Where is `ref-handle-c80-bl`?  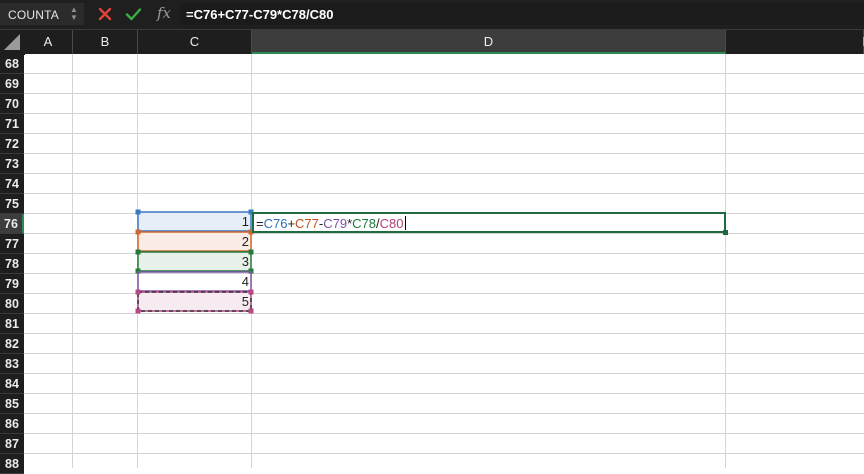
ref-handle-c80-bl is located at coordinates (138, 311).